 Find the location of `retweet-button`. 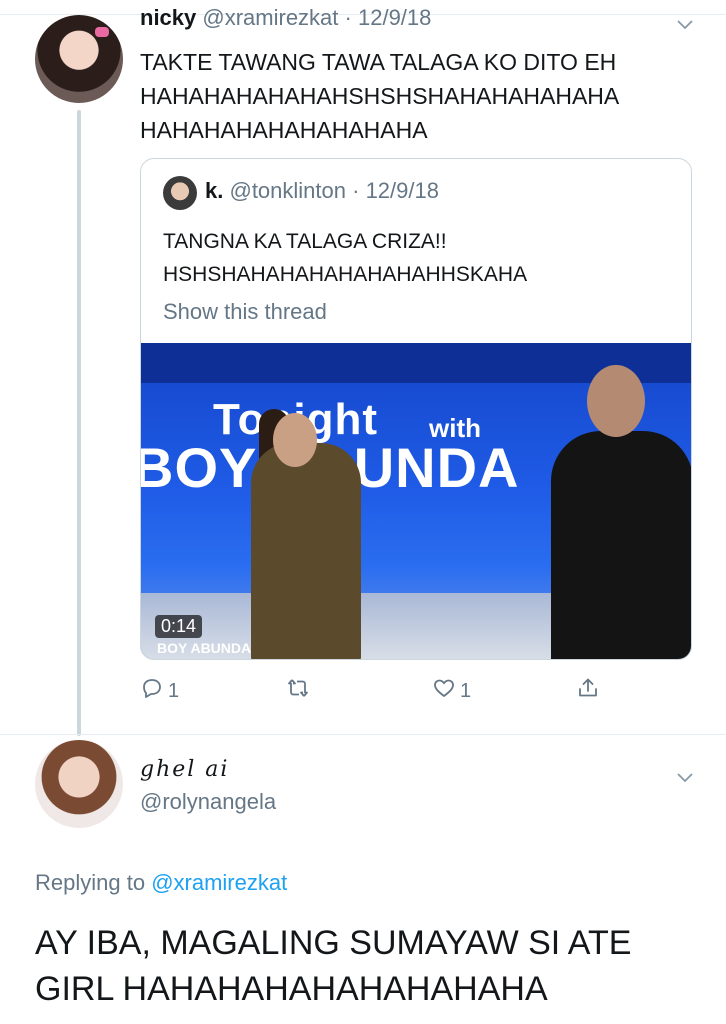

retweet-button is located at coordinates (300, 691).